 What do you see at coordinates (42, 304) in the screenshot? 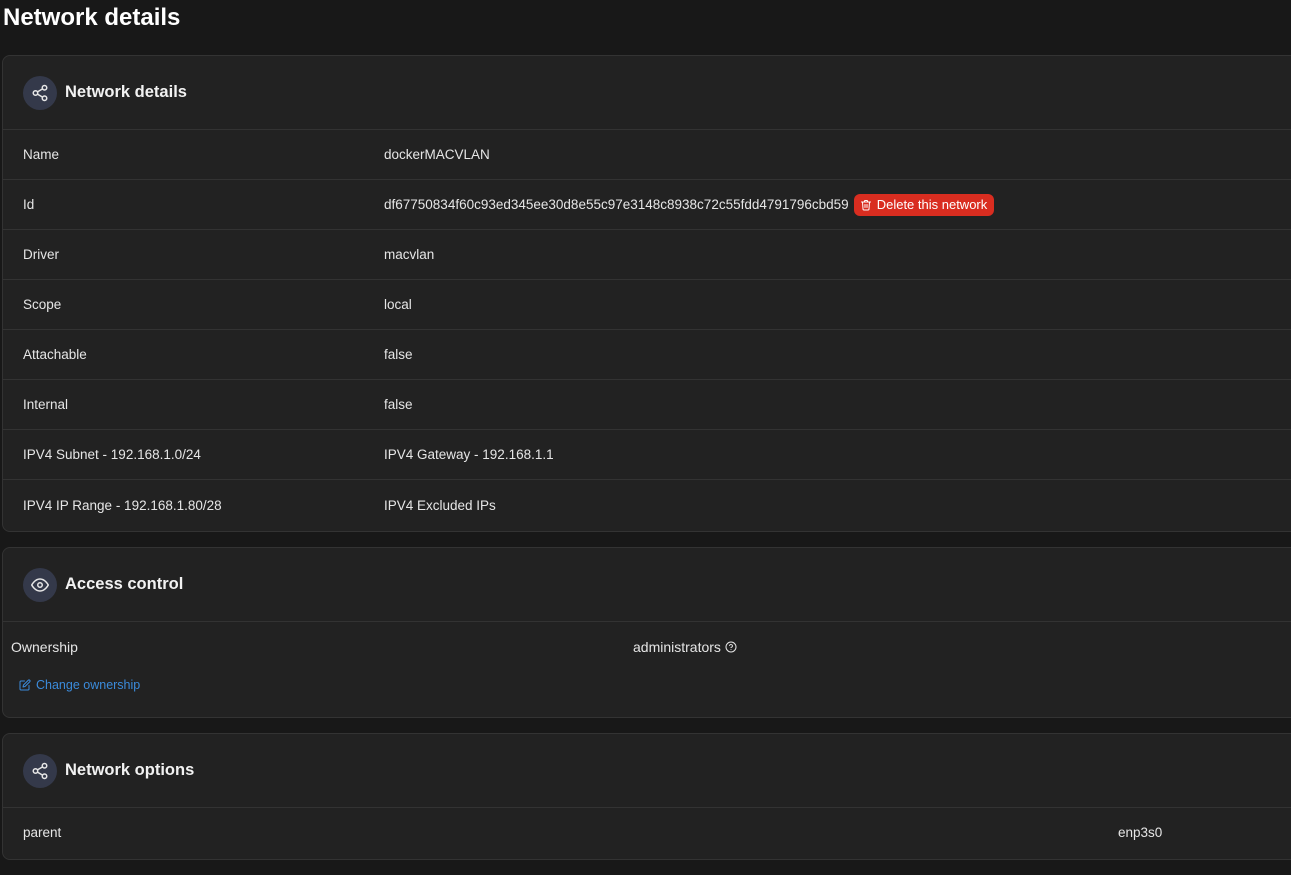
I see `detail-key: Scope` at bounding box center [42, 304].